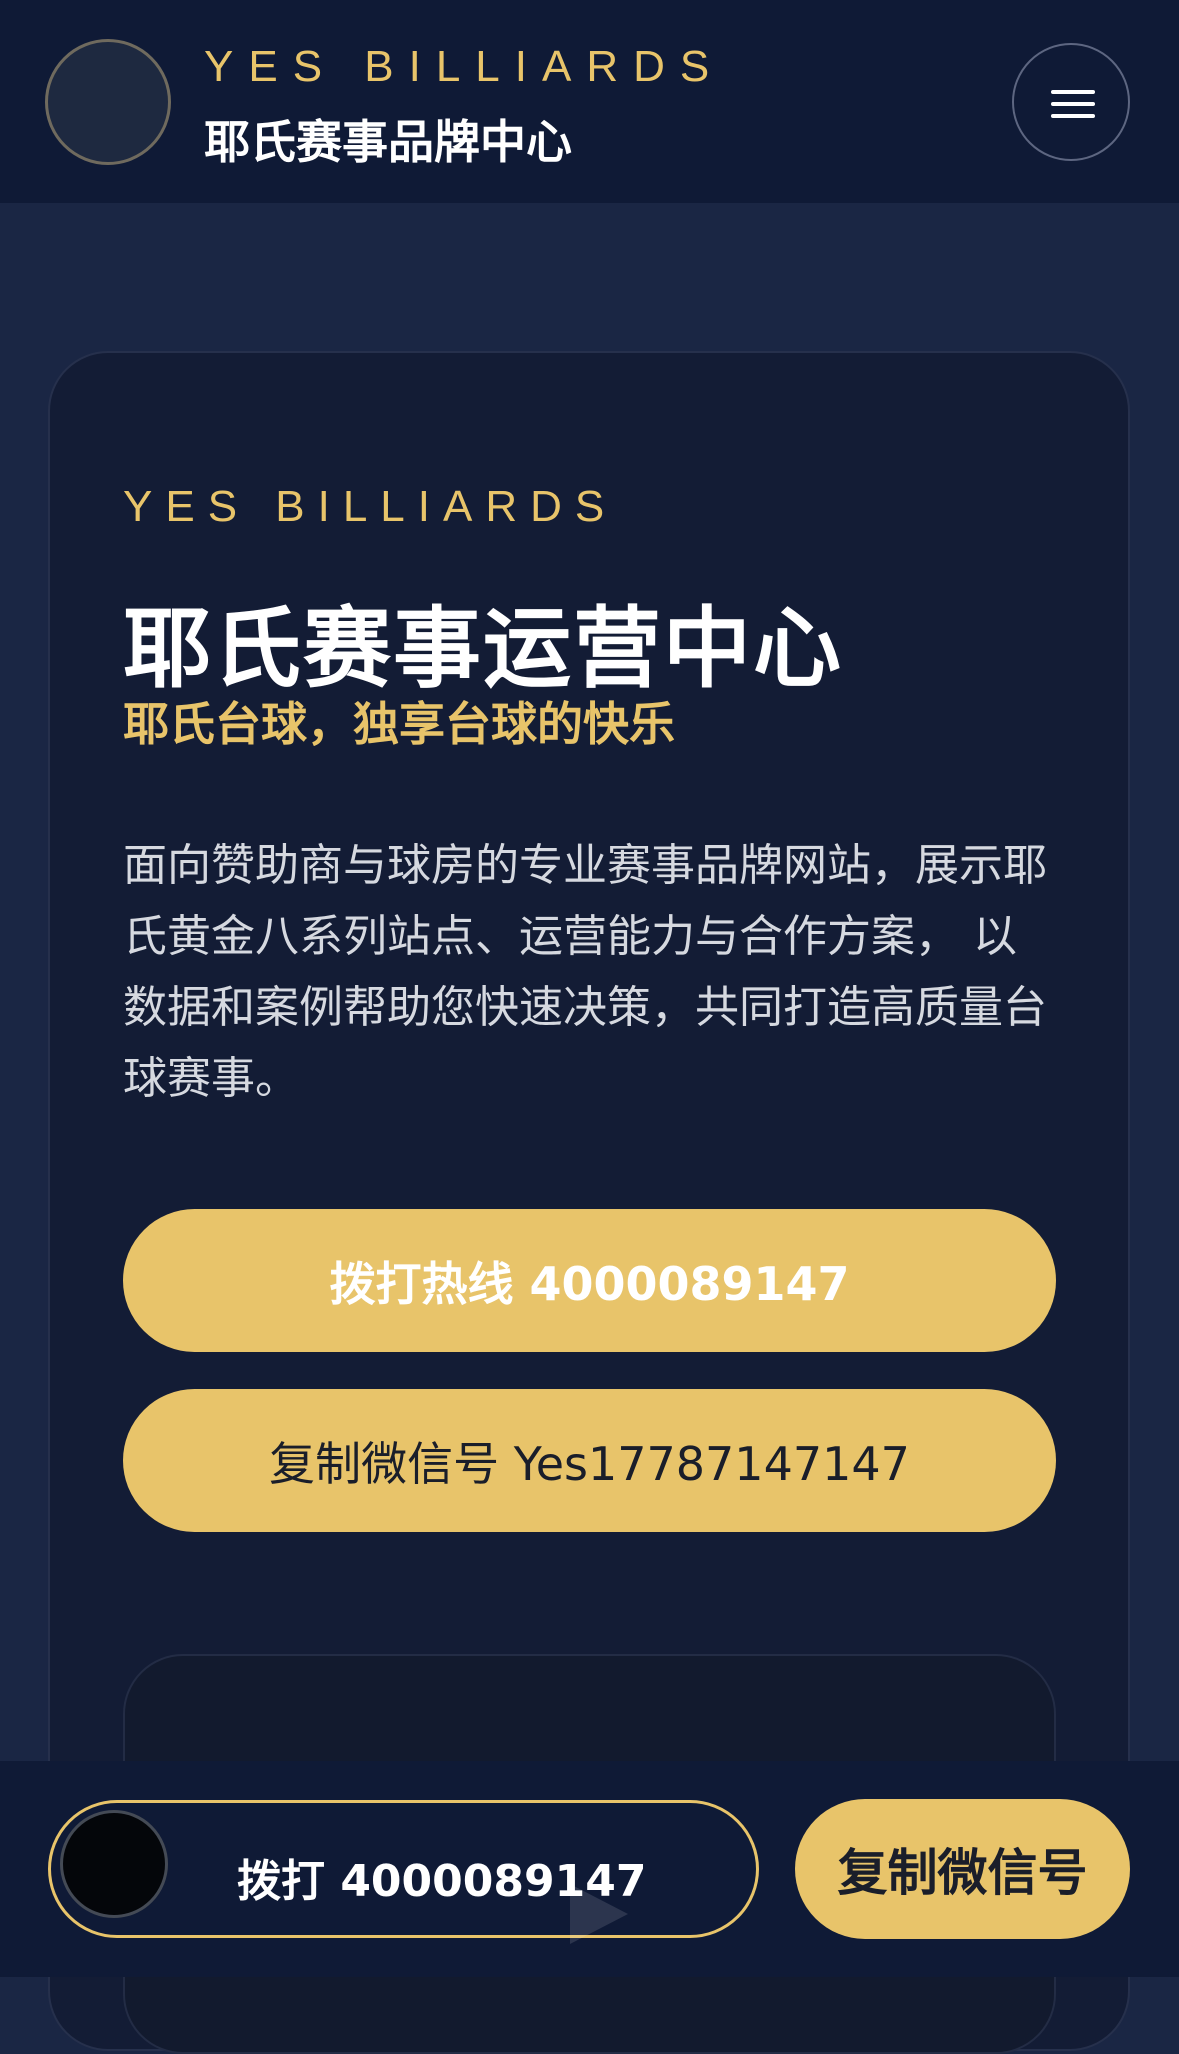 This screenshot has height=2054, width=1179. Describe the element at coordinates (589, 1280) in the screenshot. I see `call-hotline-button: 拨打热线 4000089147` at that location.